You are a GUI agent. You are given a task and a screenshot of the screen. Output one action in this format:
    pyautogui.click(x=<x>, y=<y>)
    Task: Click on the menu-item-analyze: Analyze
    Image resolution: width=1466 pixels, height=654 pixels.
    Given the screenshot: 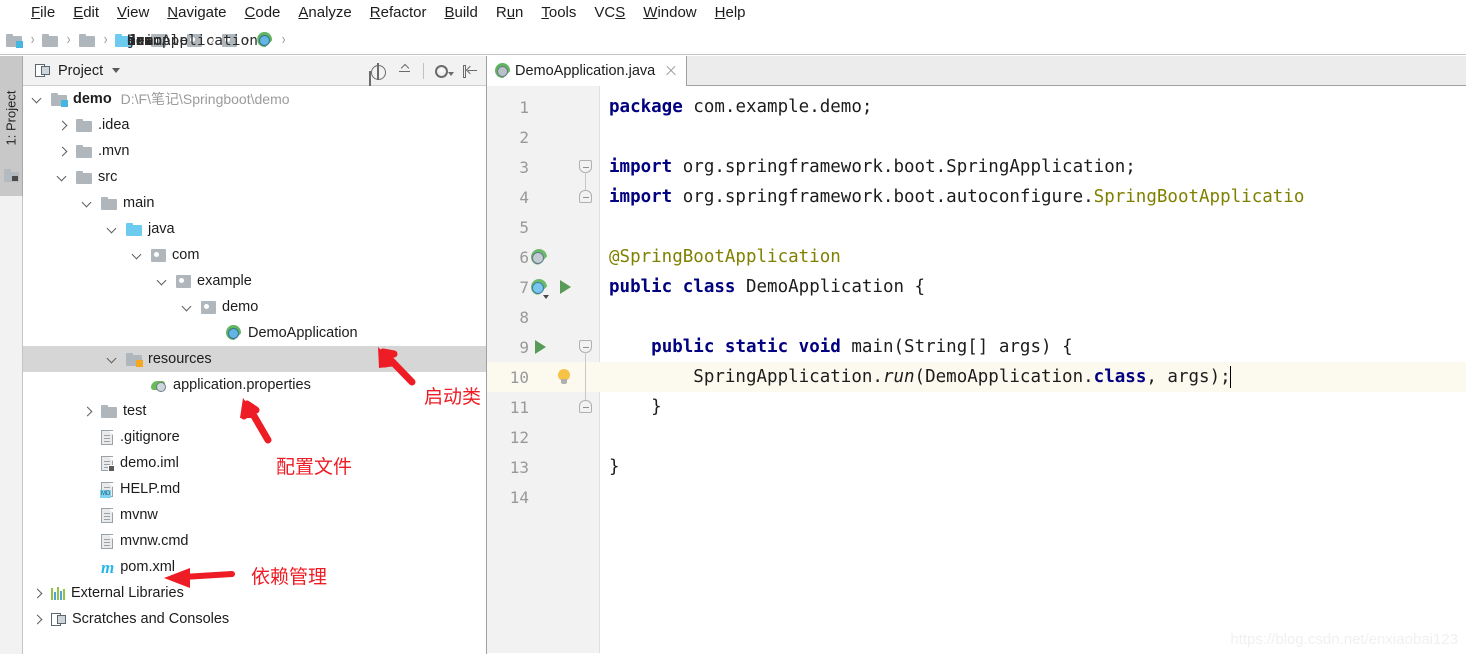 What is the action you would take?
    pyautogui.click(x=324, y=13)
    